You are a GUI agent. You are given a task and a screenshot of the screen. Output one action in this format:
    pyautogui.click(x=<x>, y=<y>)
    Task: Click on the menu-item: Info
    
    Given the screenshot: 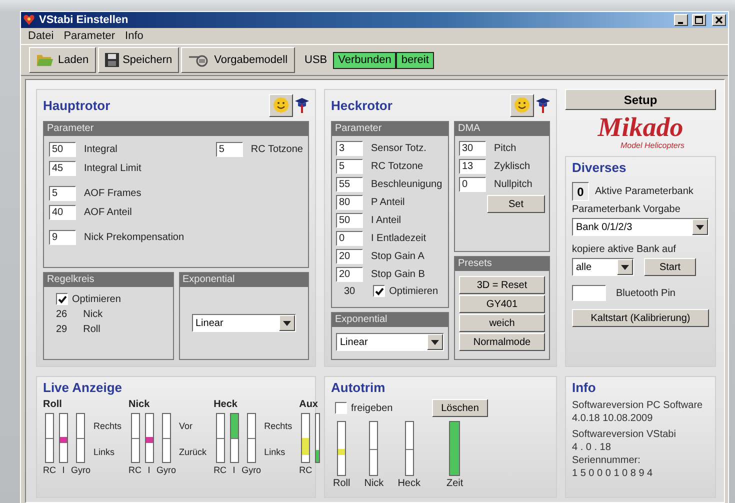 What is the action you would take?
    pyautogui.click(x=134, y=36)
    